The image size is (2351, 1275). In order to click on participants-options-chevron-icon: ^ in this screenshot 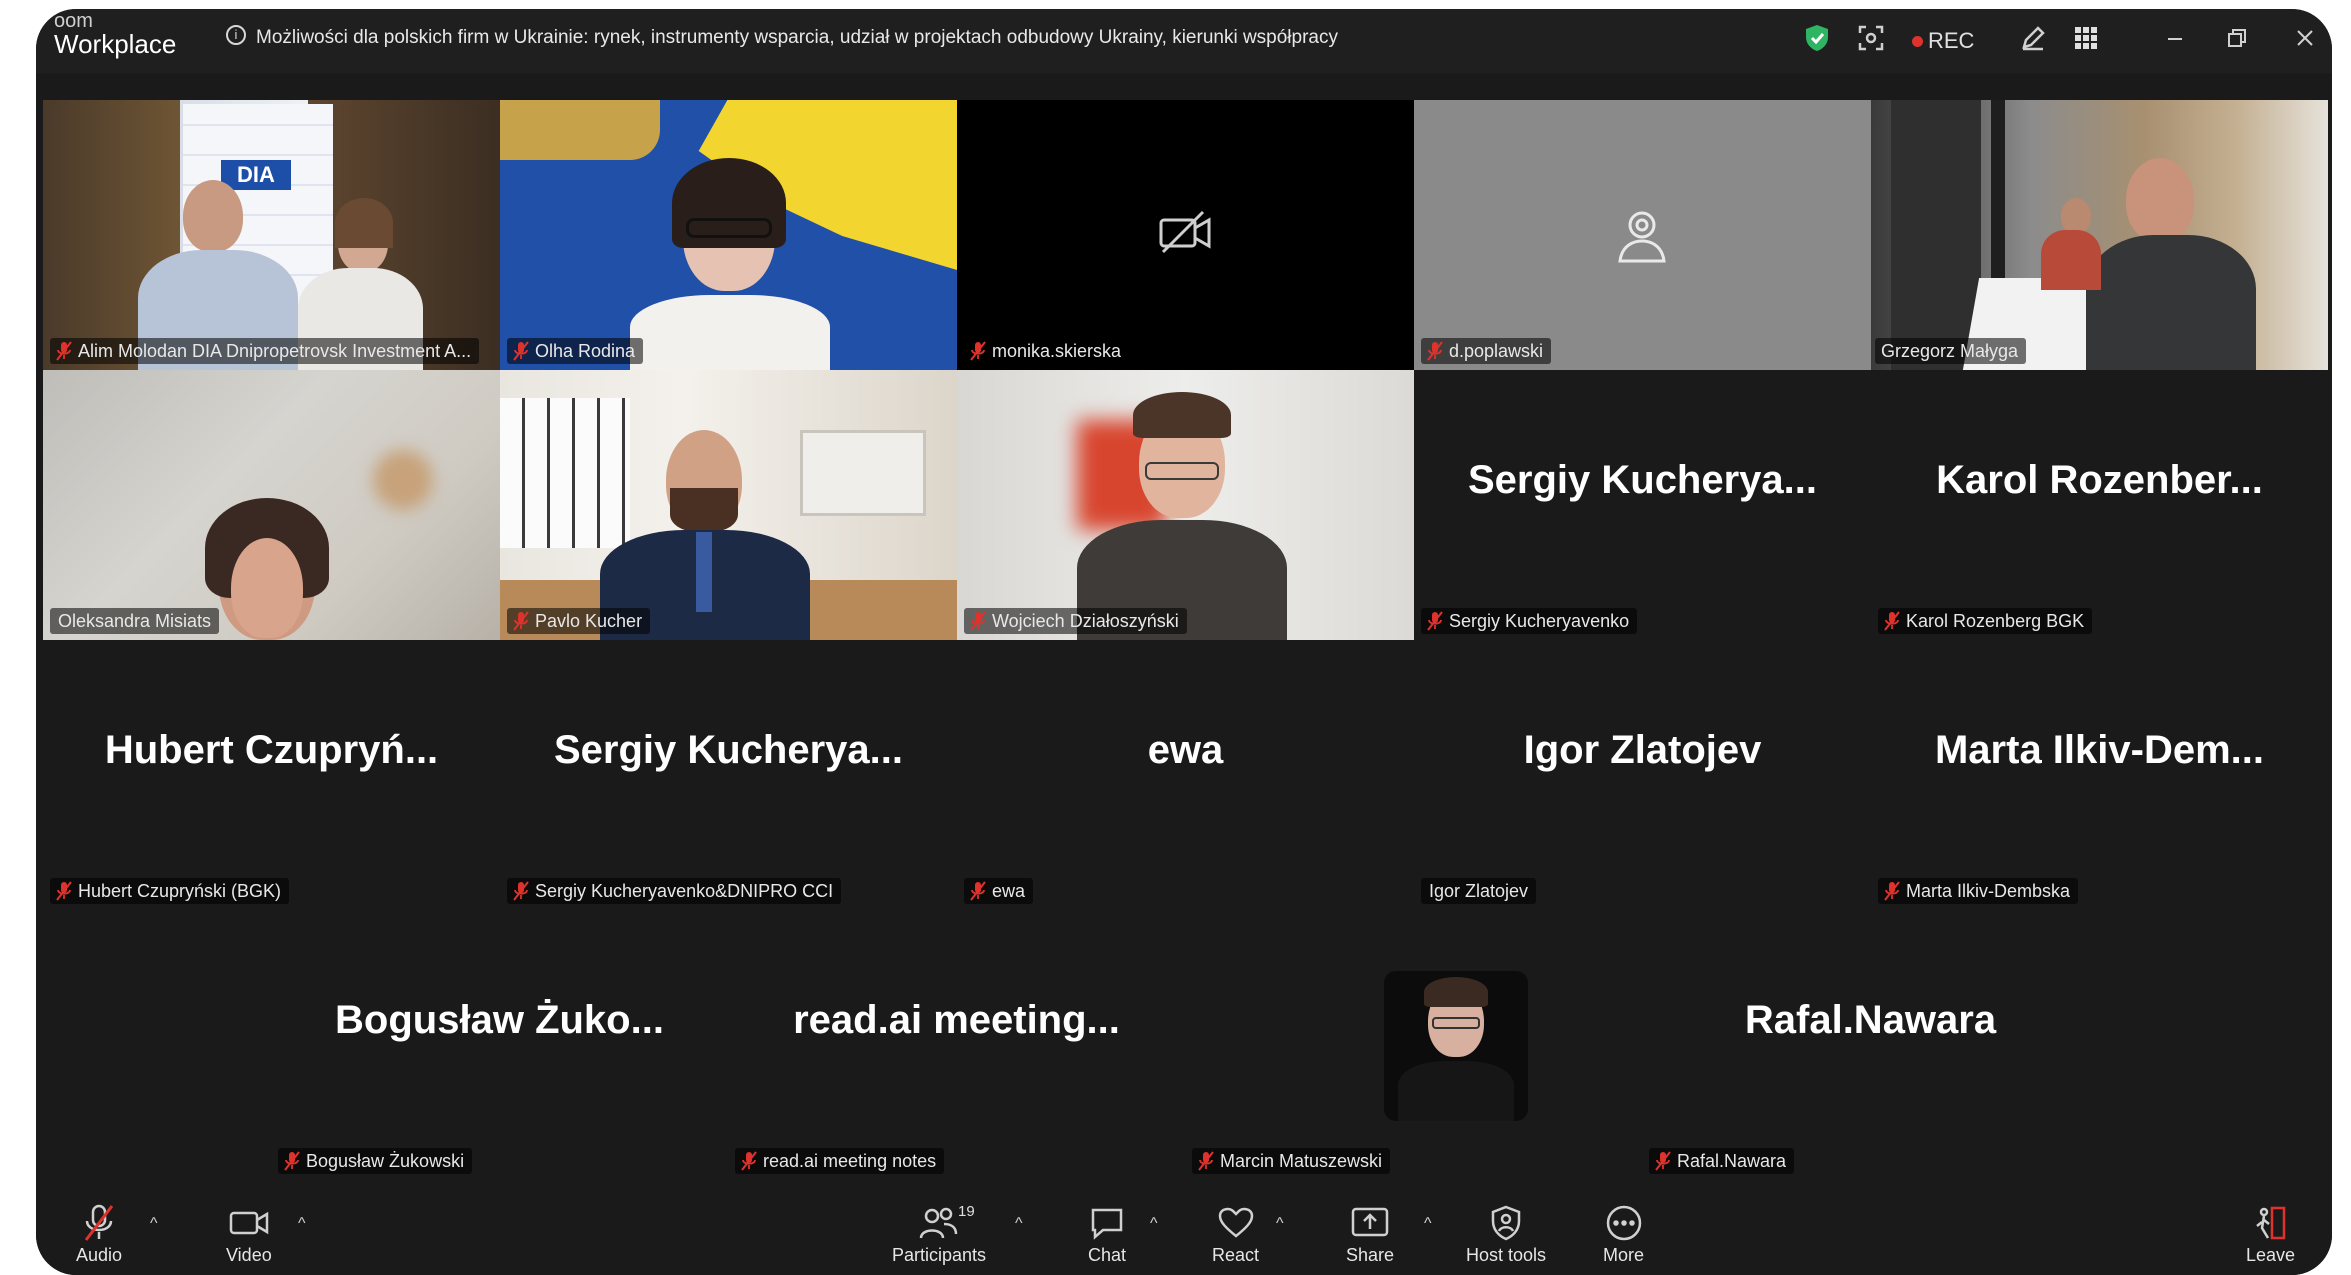, I will do `click(1019, 1224)`.